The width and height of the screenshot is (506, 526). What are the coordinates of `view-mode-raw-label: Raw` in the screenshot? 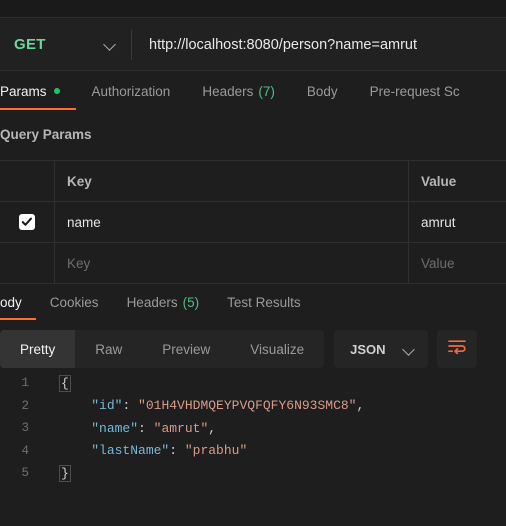 It's located at (109, 349).